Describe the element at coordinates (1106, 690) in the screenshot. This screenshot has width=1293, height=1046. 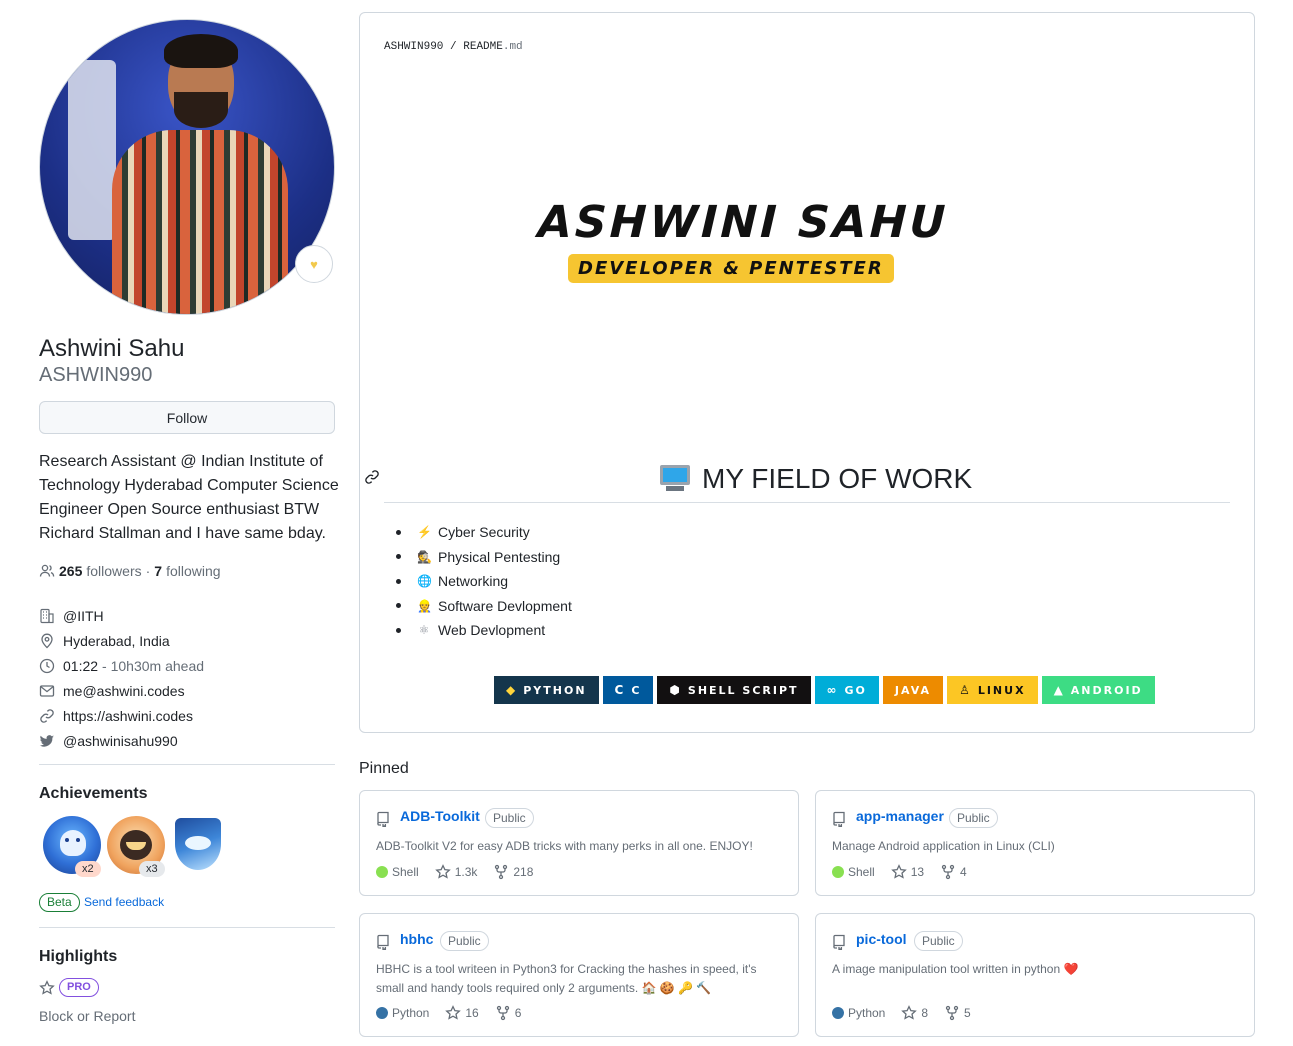
I see `badge-label: ANDROID` at that location.